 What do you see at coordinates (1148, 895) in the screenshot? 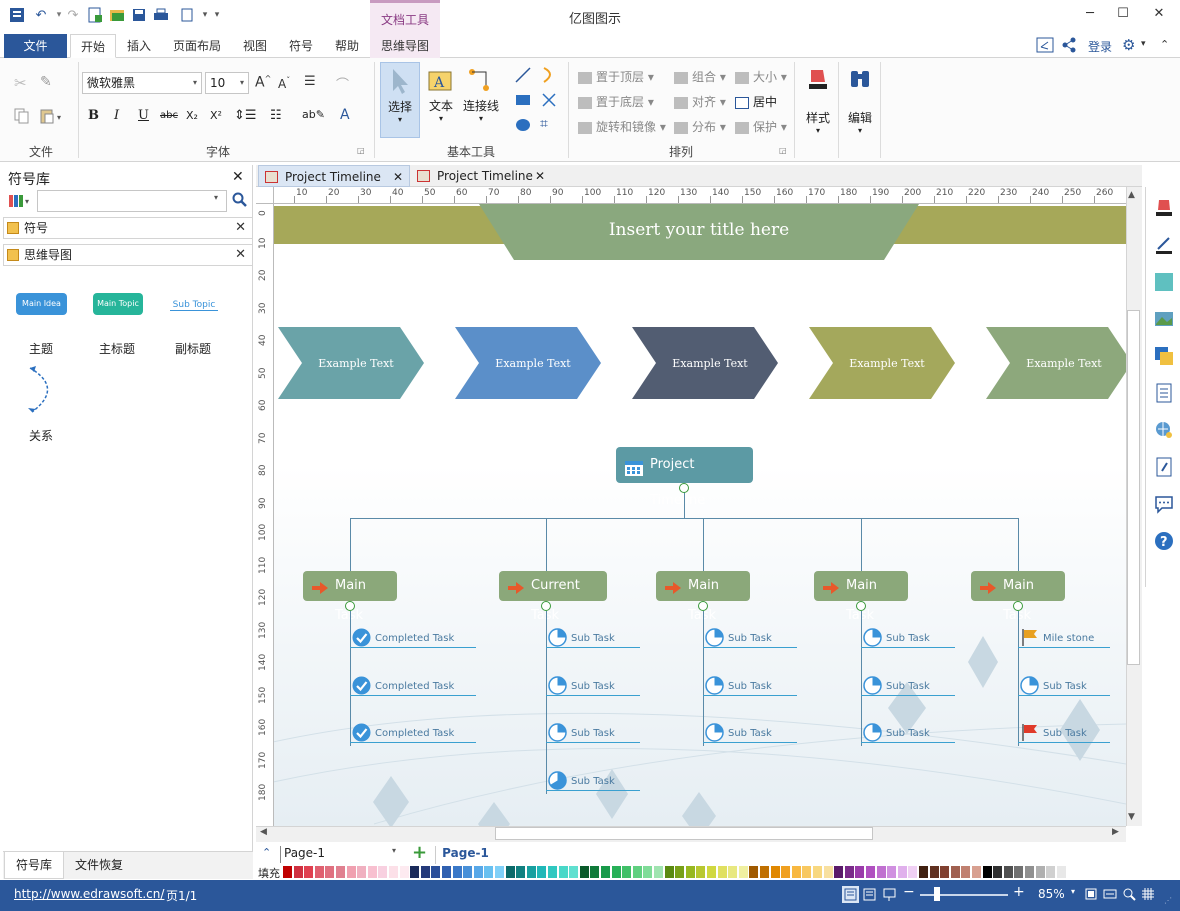
I see `grid-icon` at bounding box center [1148, 895].